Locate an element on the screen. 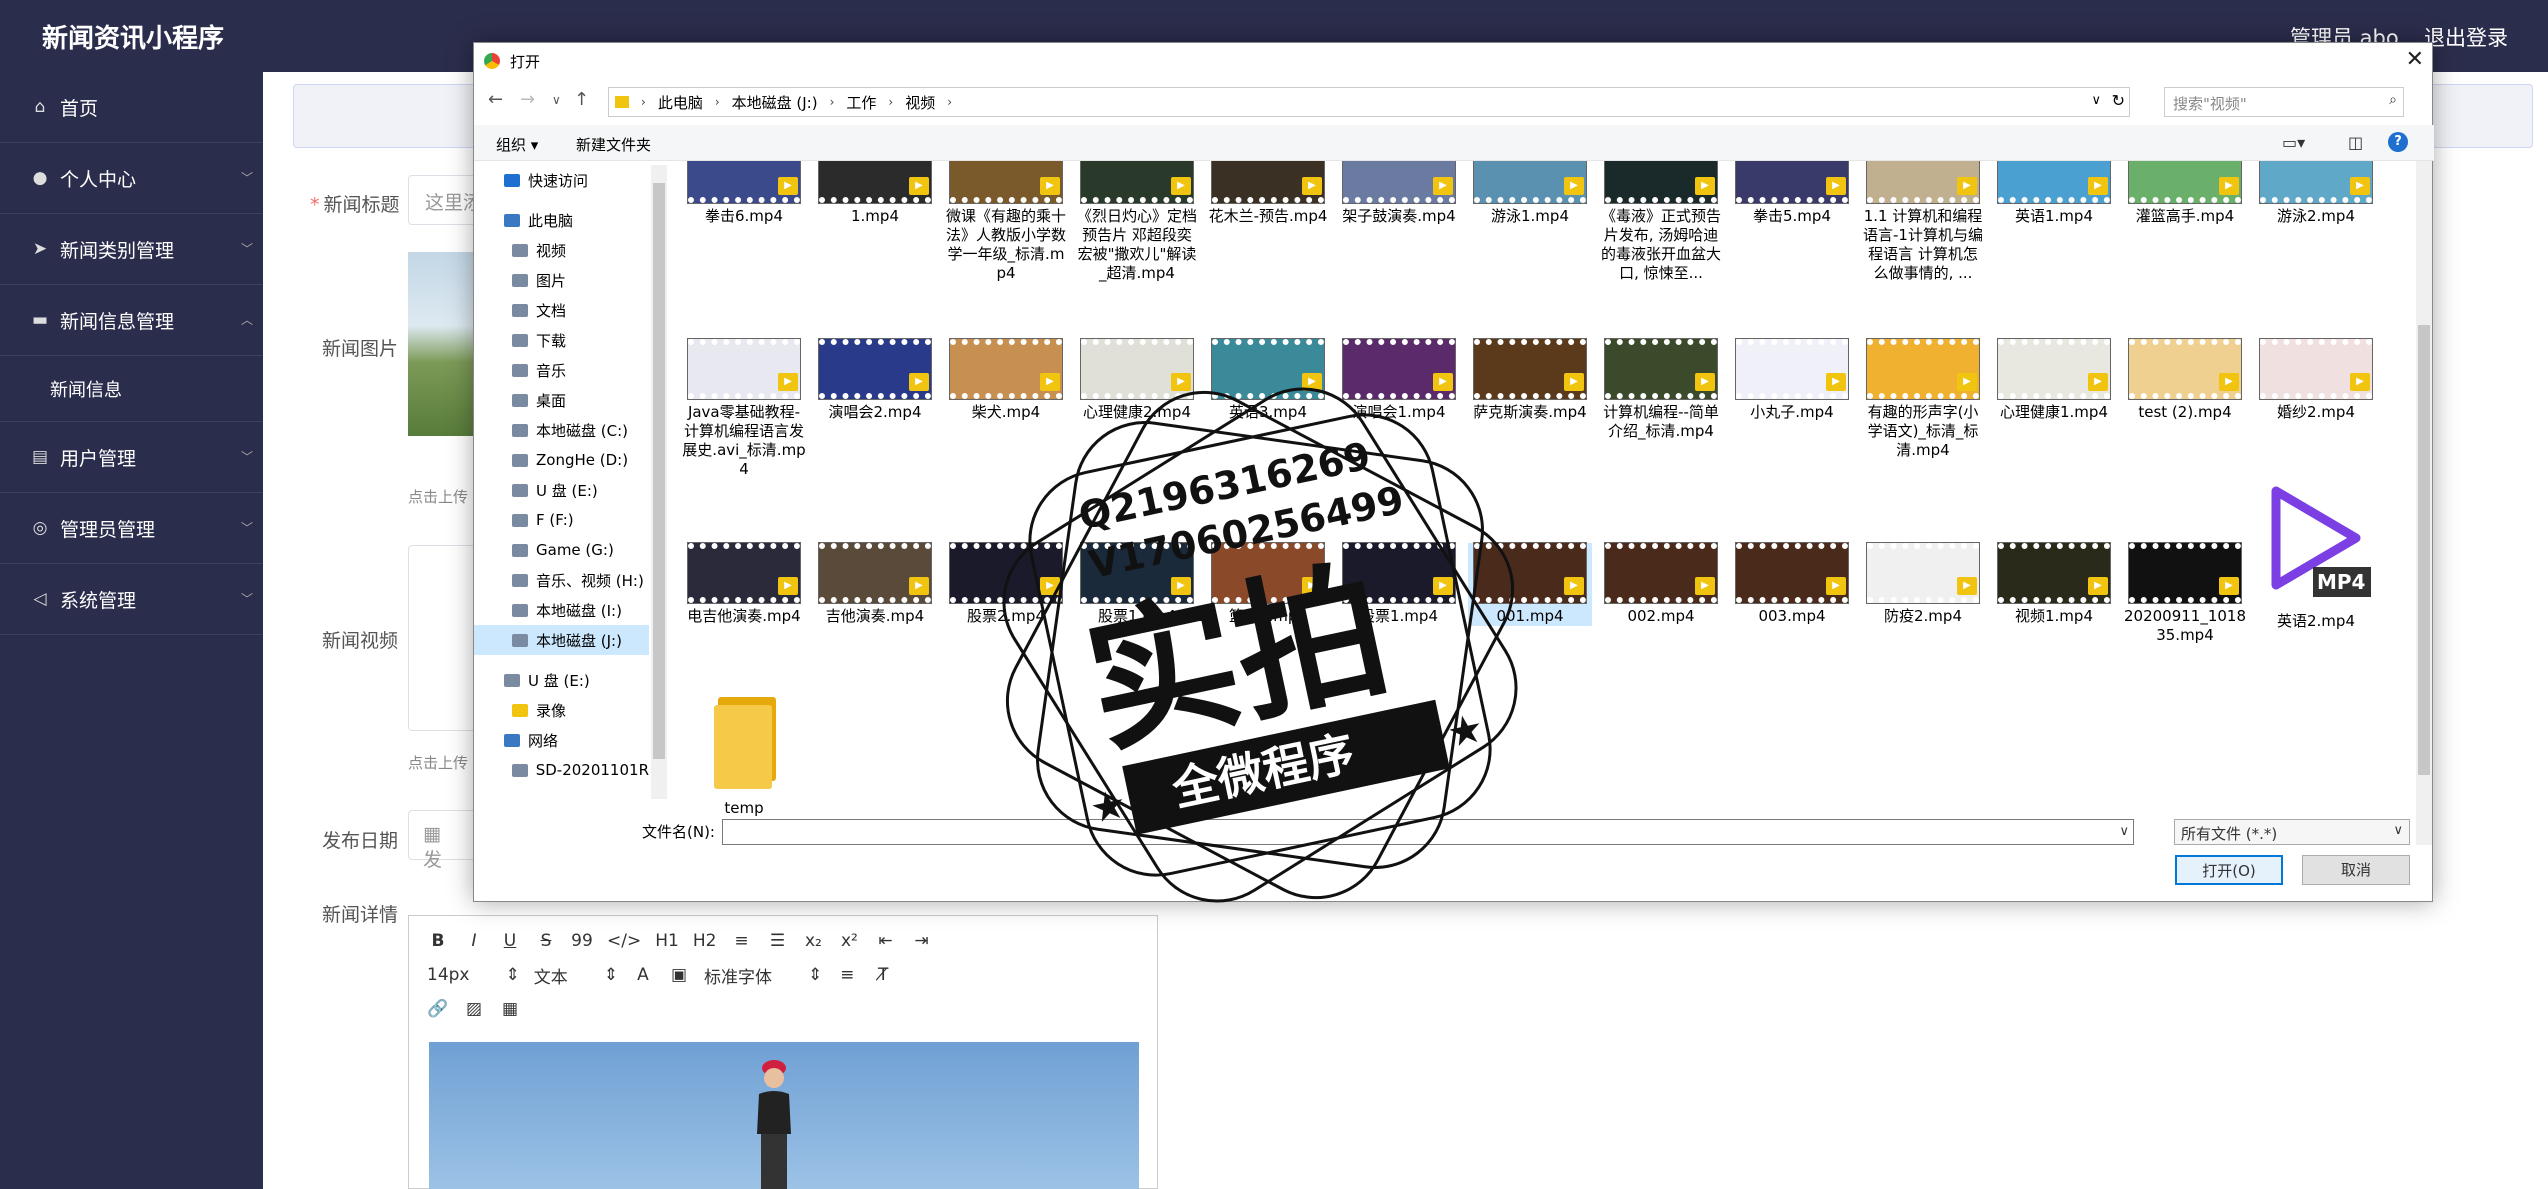  file-item: ▶ 20200911_101835.mp4 is located at coordinates (2185, 593).